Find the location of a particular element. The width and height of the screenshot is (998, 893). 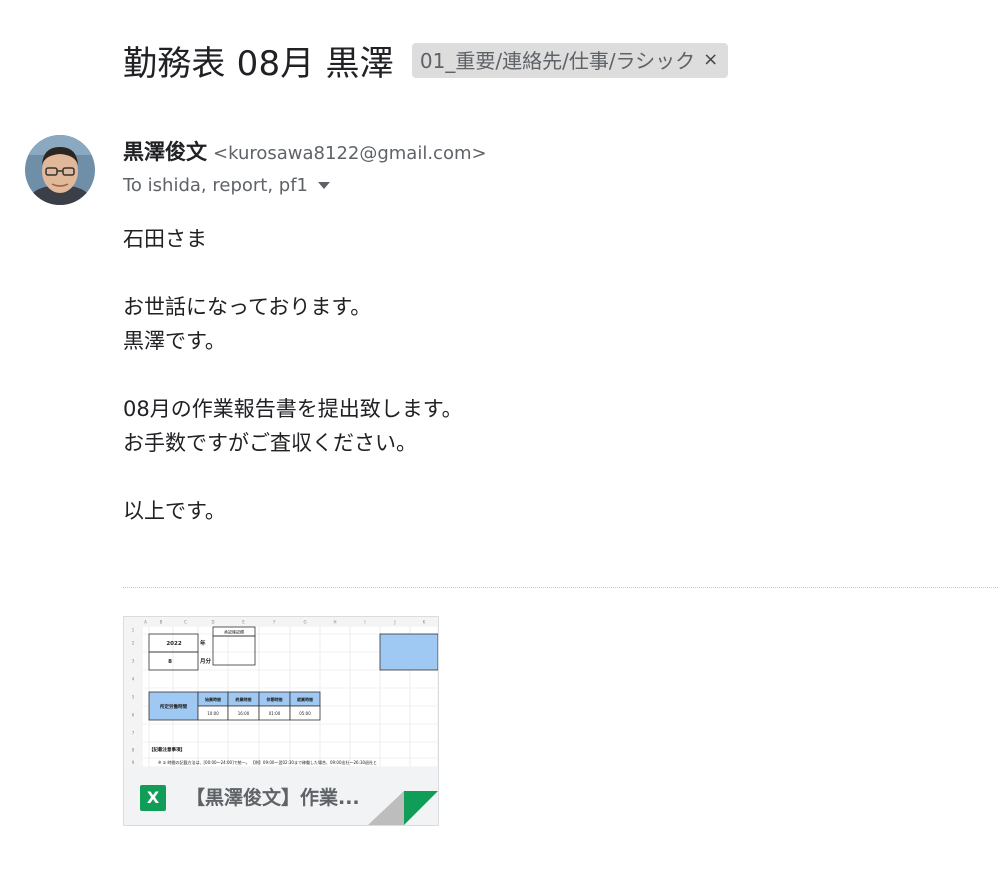

body-line: 以上です。 is located at coordinates (174, 511).